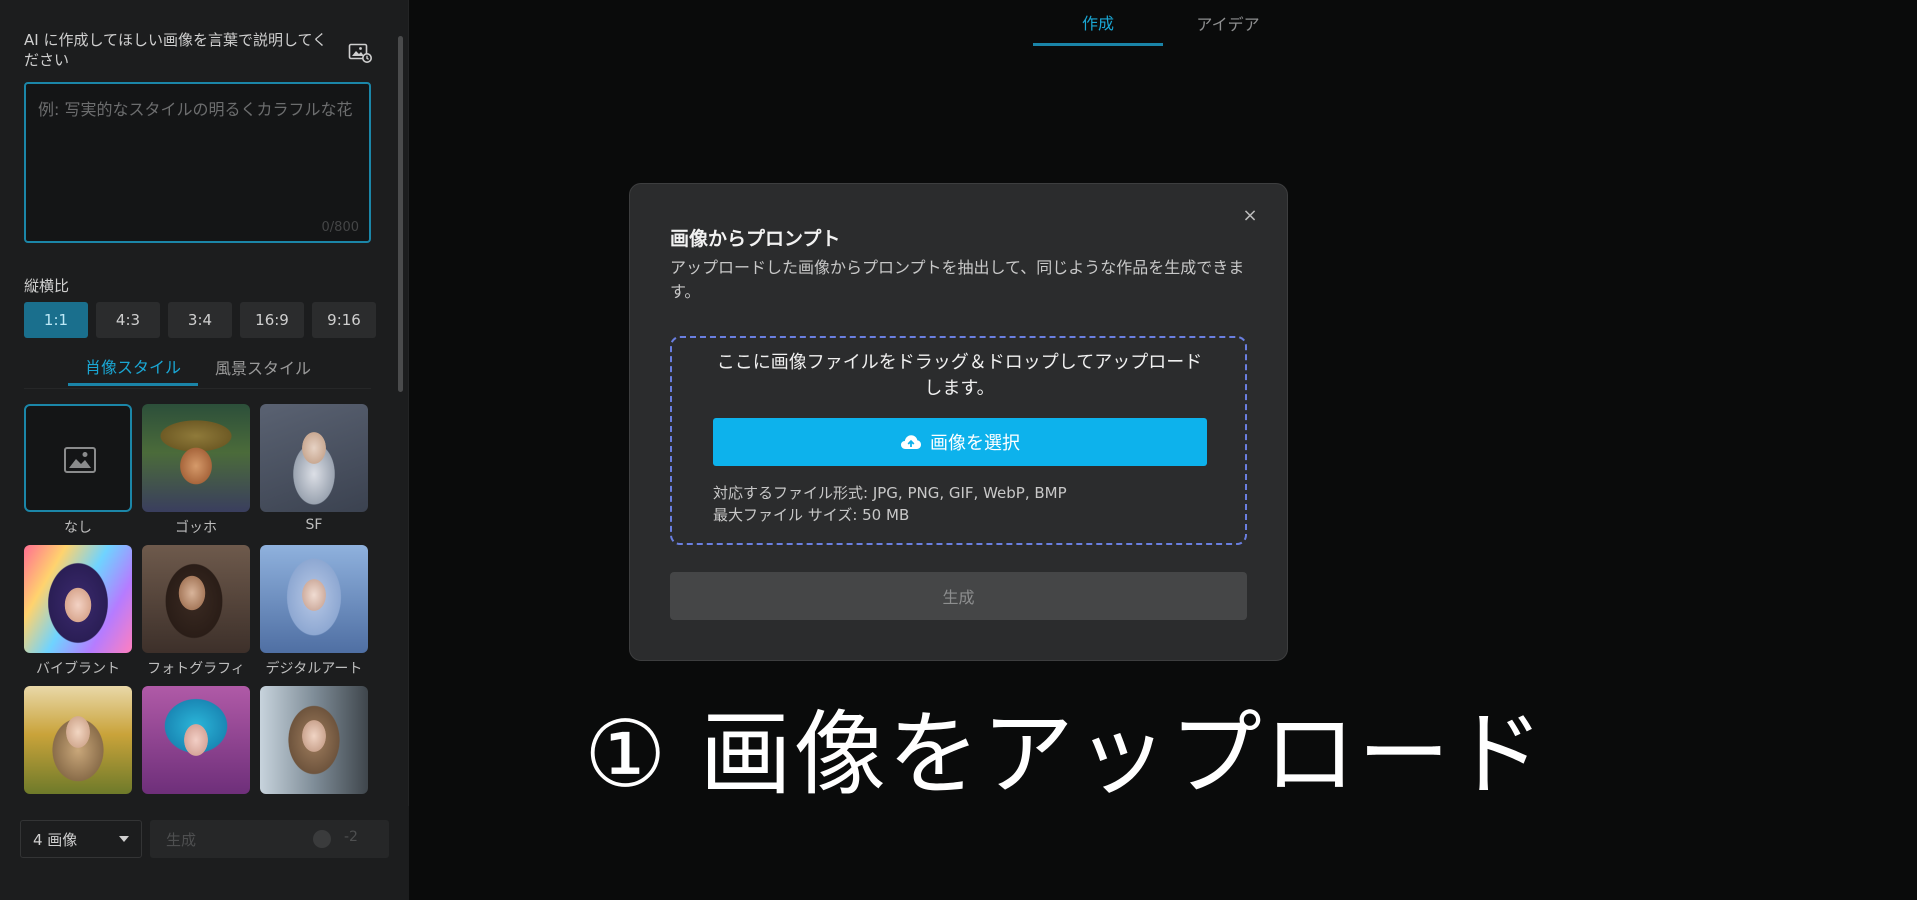  I want to click on aspect-ratio-label: 縦横比, so click(47, 286).